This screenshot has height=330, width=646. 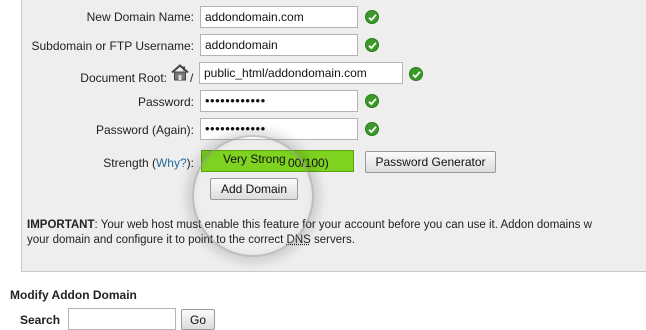 What do you see at coordinates (129, 163) in the screenshot?
I see `strength-prefix: Strength (` at bounding box center [129, 163].